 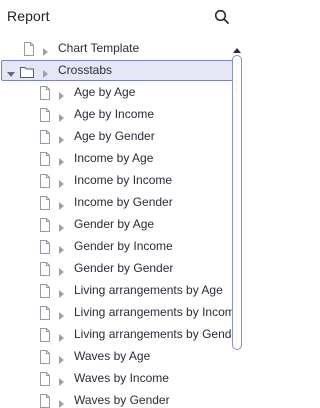 I want to click on tree-item-label: Gender by Gender, so click(x=124, y=268).